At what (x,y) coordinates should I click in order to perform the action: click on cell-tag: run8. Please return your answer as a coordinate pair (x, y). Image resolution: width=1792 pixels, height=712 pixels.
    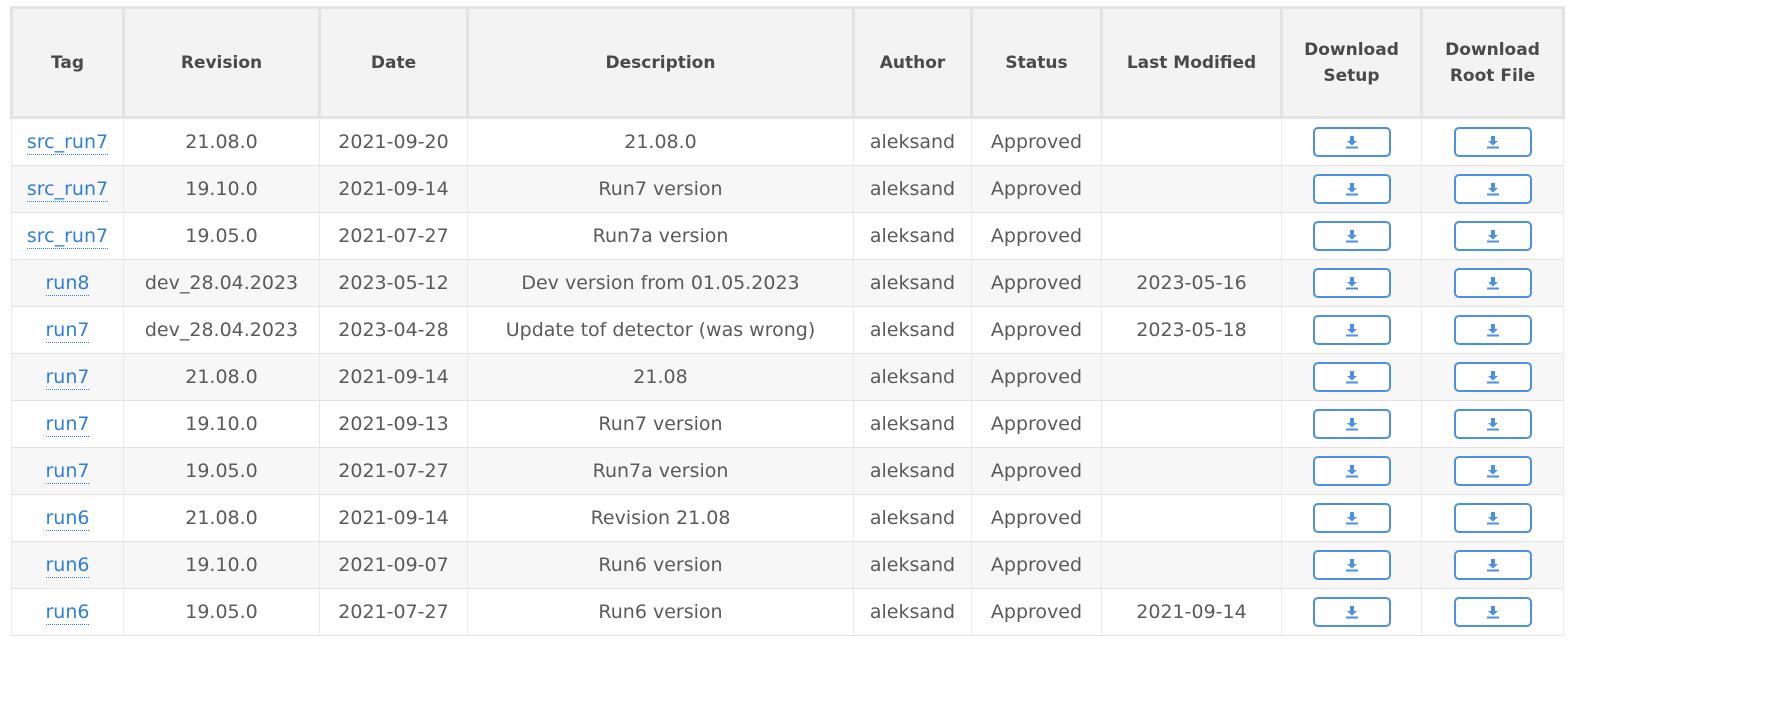
    Looking at the image, I should click on (67, 283).